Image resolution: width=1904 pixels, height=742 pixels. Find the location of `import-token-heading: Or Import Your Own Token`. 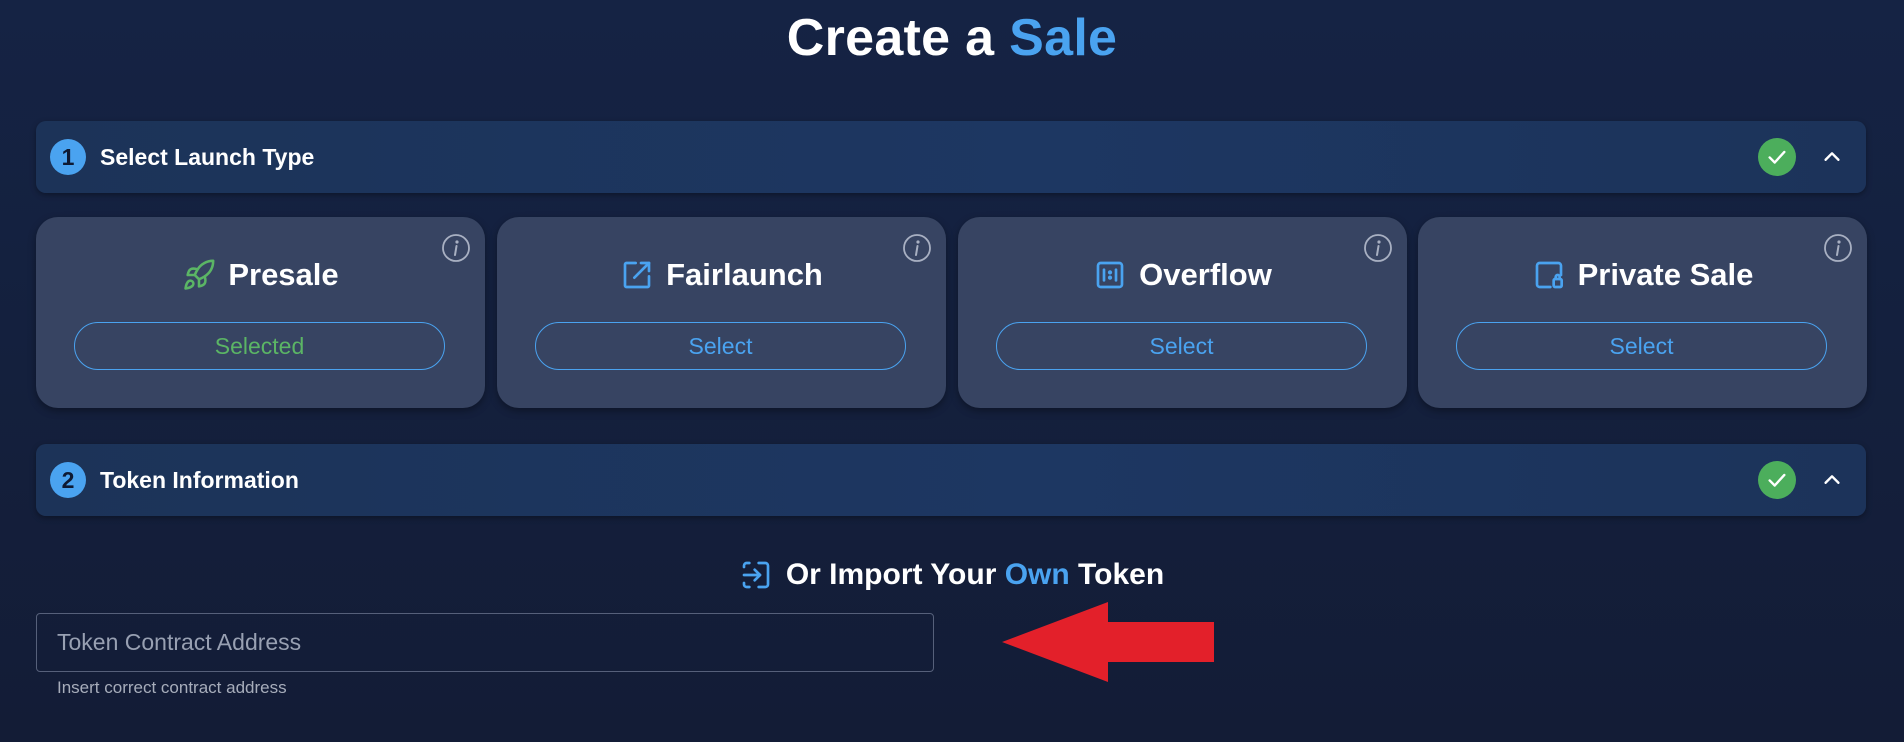

import-token-heading: Or Import Your Own Token is located at coordinates (952, 575).